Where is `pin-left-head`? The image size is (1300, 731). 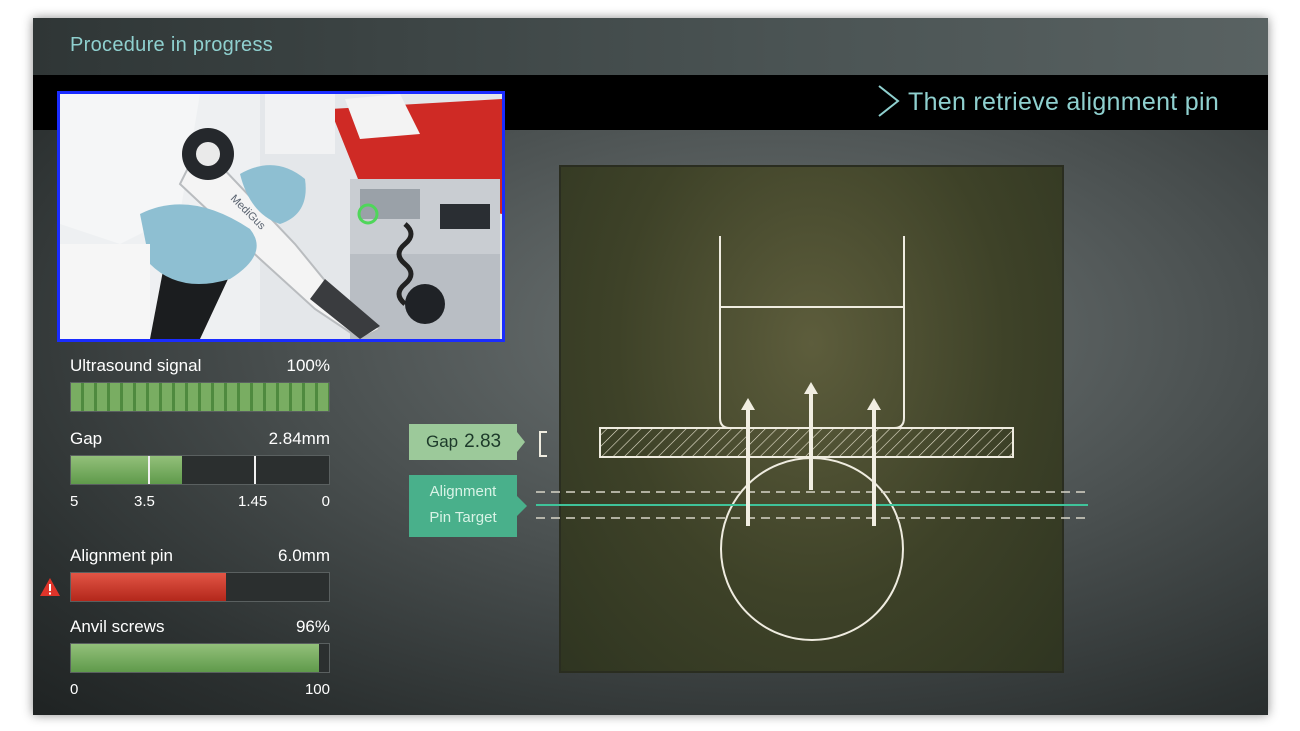
pin-left-head is located at coordinates (748, 404).